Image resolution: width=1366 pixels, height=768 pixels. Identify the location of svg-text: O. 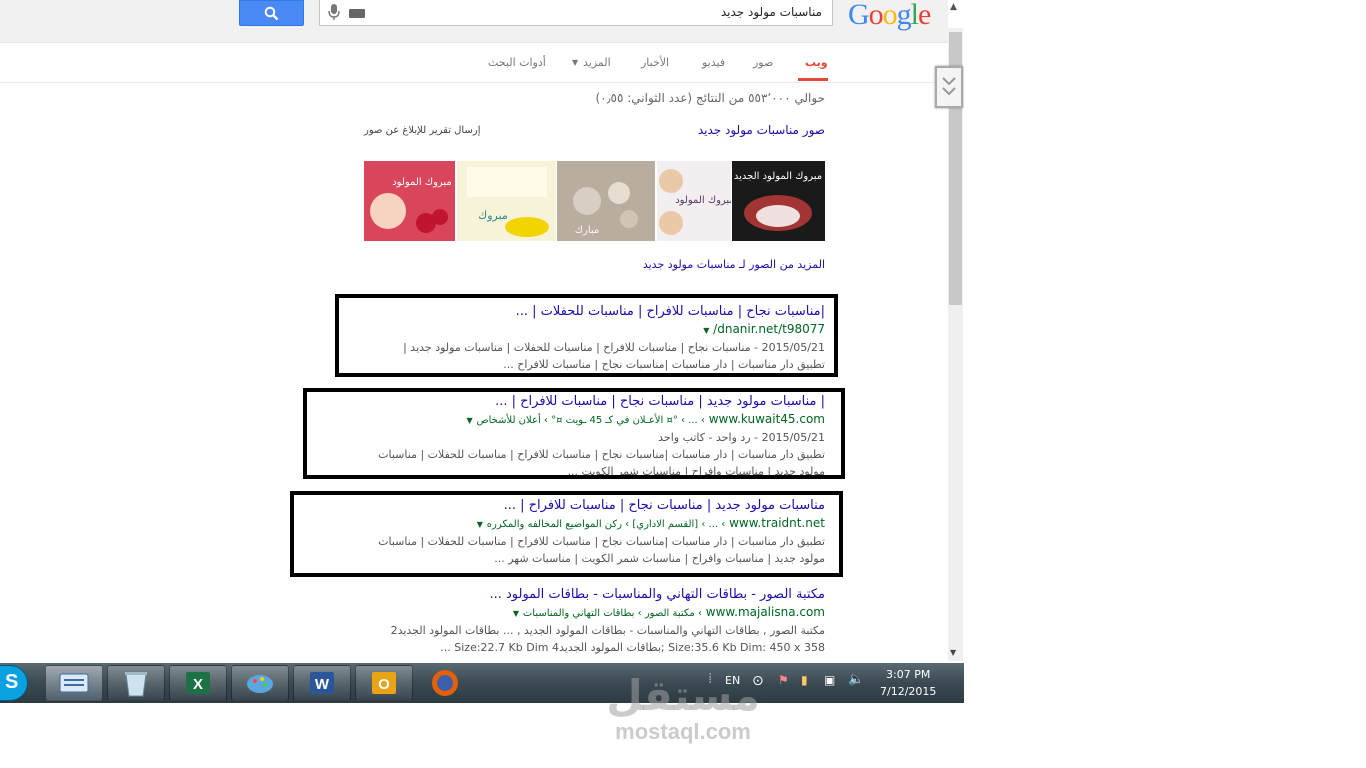
(384, 684).